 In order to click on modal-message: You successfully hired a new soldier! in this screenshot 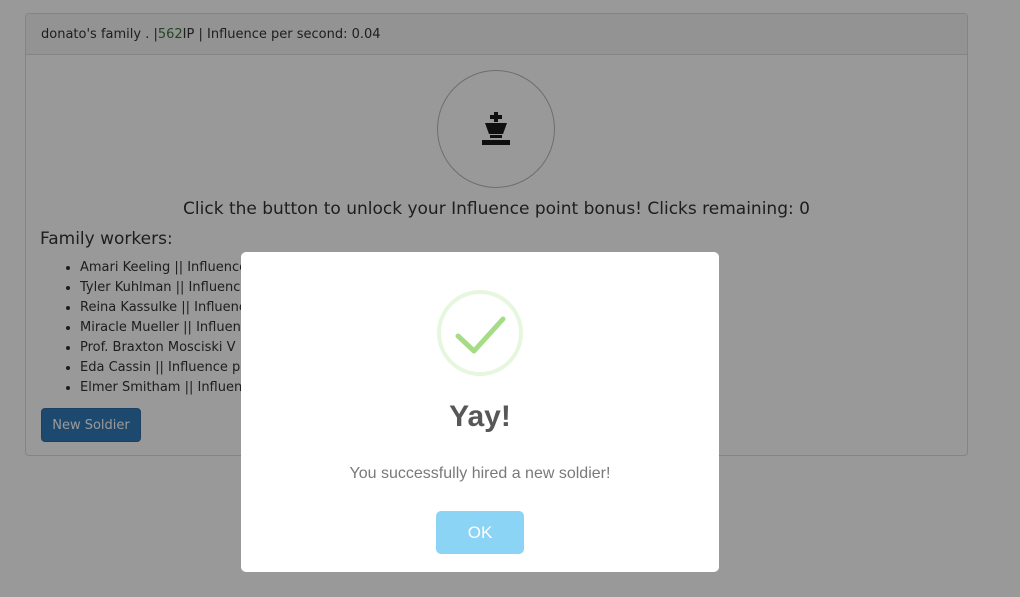, I will do `click(480, 473)`.